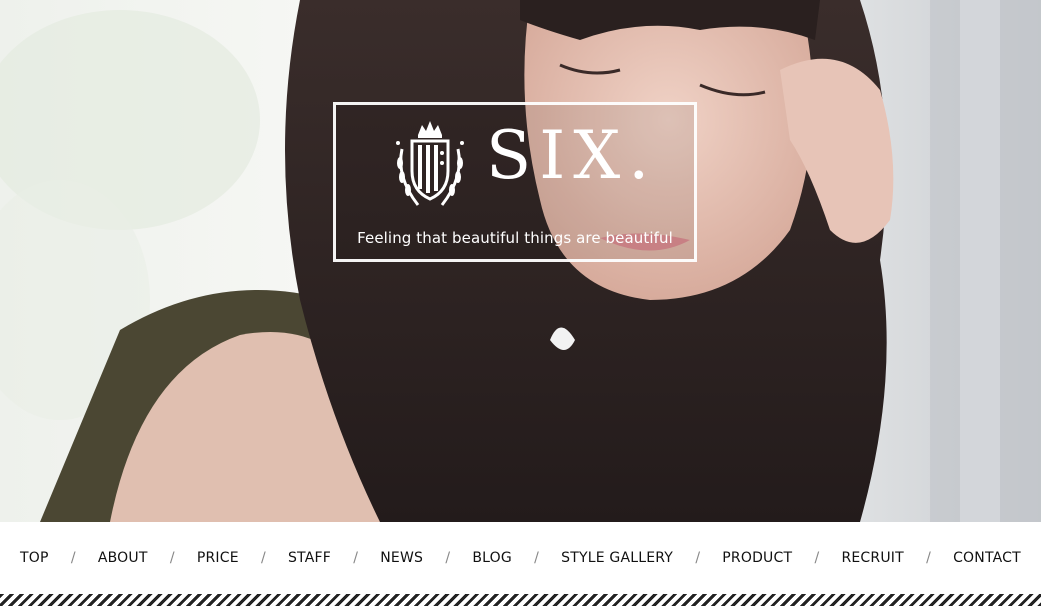  Describe the element at coordinates (309, 558) in the screenshot. I see `nav-item-staff: STAFF` at that location.